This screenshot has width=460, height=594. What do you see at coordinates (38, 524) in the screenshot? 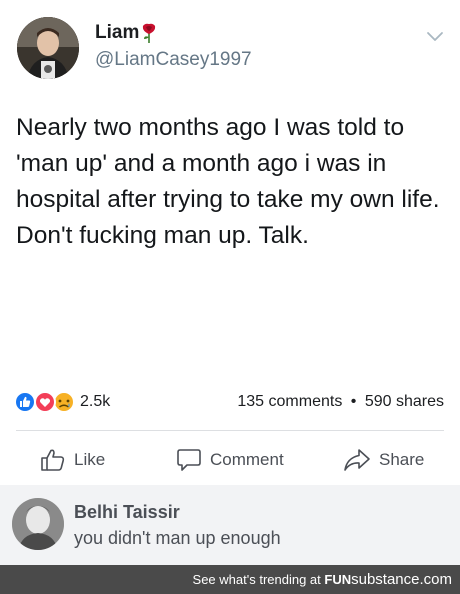
I see `commenter-avatar` at bounding box center [38, 524].